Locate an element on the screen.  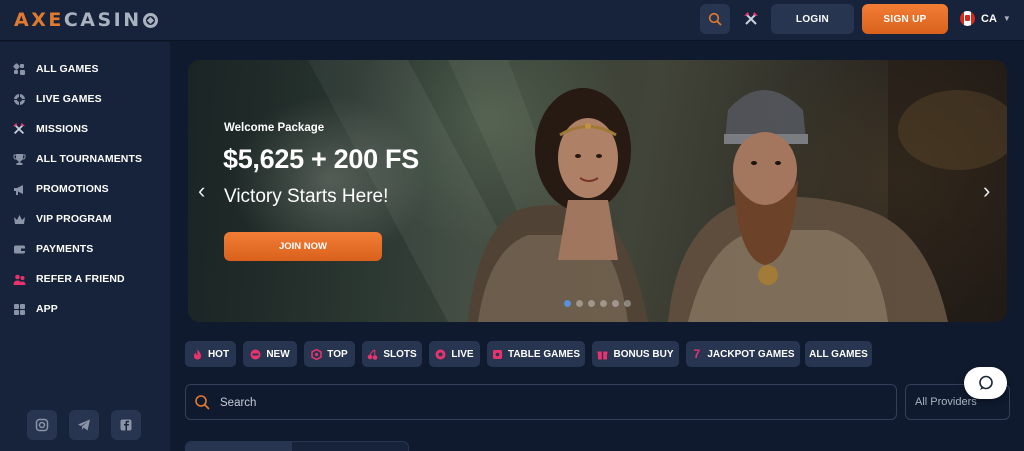
language-selector: CA ▼ is located at coordinates (985, 18).